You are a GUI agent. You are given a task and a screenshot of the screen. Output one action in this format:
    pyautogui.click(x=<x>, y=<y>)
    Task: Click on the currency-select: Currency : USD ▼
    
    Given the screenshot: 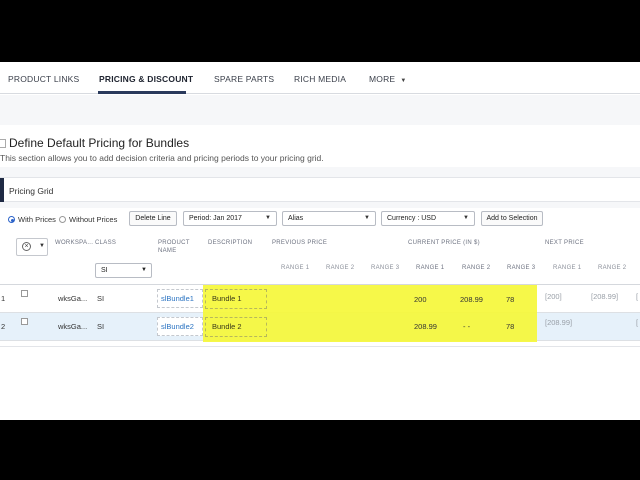 What is the action you would take?
    pyautogui.click(x=428, y=218)
    